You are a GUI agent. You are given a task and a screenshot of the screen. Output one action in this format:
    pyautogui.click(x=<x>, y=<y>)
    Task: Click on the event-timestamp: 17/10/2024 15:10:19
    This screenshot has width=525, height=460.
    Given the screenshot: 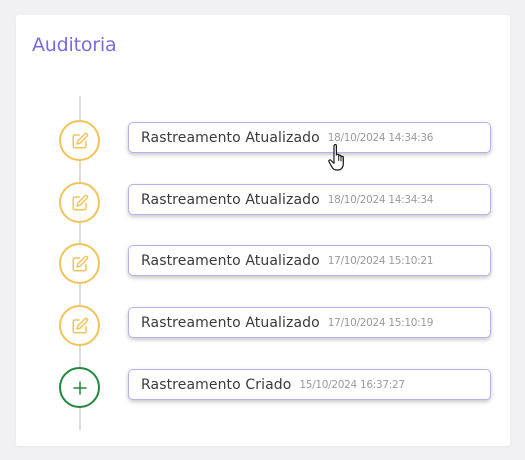 What is the action you would take?
    pyautogui.click(x=380, y=322)
    